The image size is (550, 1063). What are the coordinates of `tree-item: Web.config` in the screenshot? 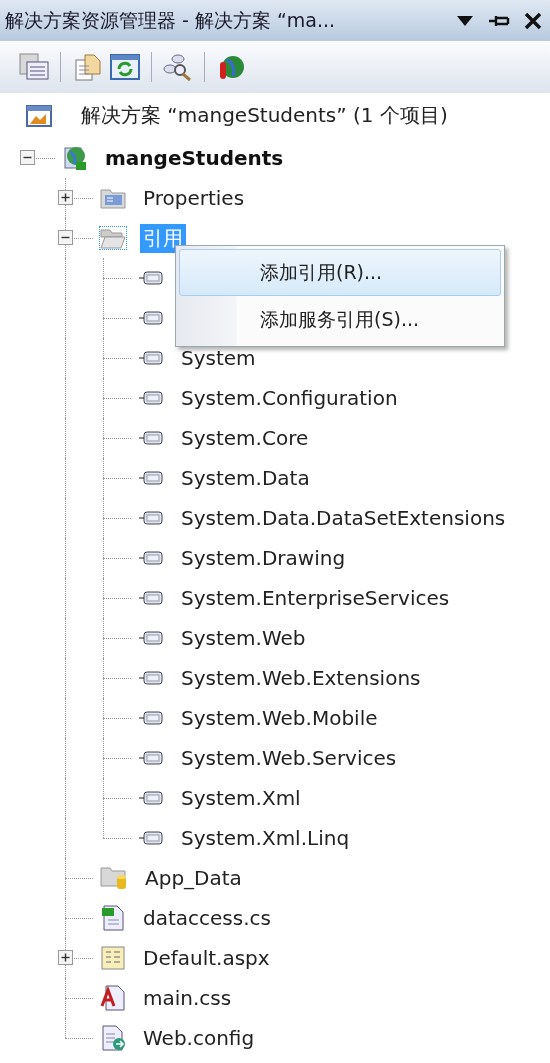 It's located at (199, 1038).